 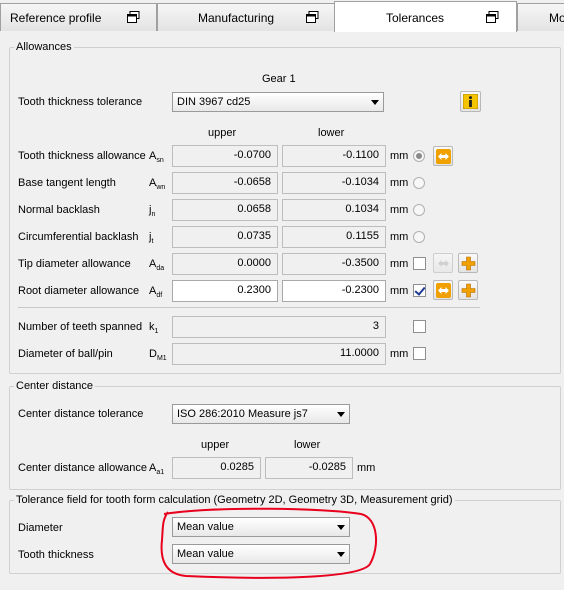 What do you see at coordinates (79, 291) in the screenshot?
I see `row-label: Root diameter allowance` at bounding box center [79, 291].